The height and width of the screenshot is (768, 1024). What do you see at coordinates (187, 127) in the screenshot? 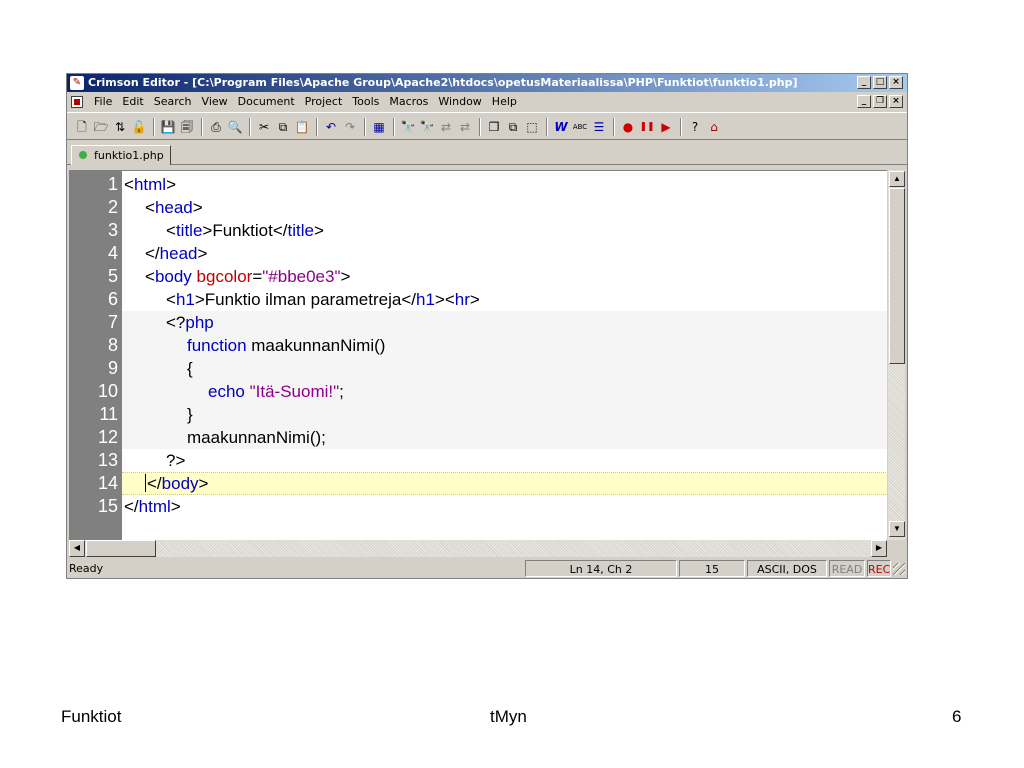
I see `save-all-icon: 🗐` at bounding box center [187, 127].